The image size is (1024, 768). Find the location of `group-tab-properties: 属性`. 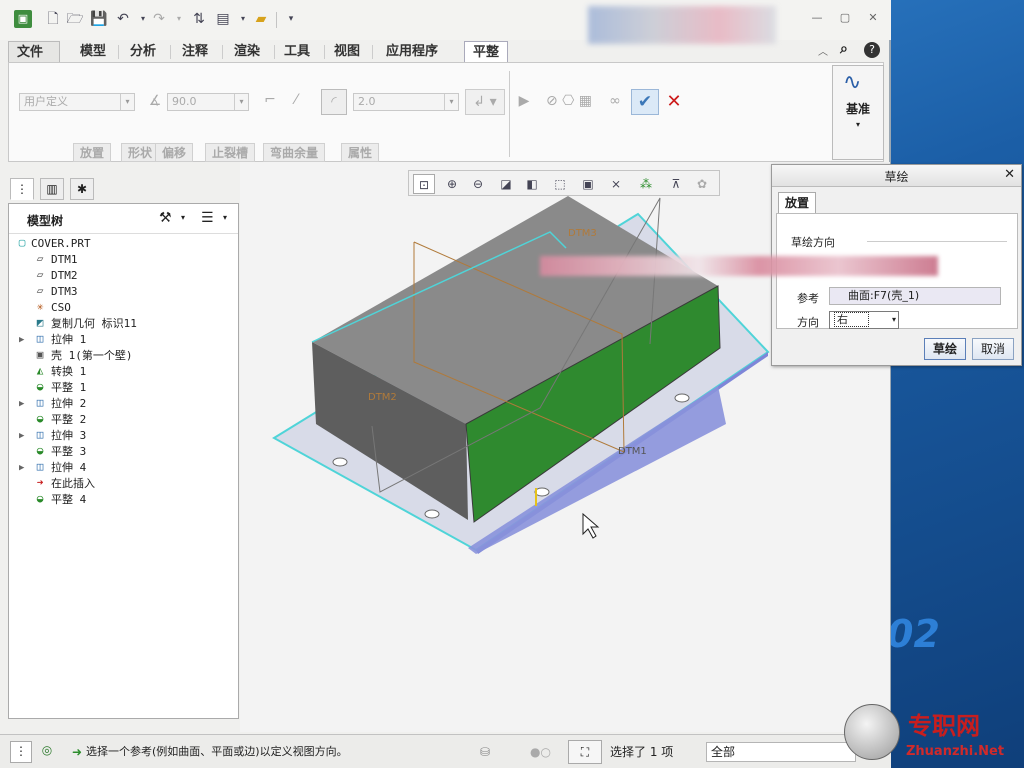

group-tab-properties: 属性 is located at coordinates (360, 152).